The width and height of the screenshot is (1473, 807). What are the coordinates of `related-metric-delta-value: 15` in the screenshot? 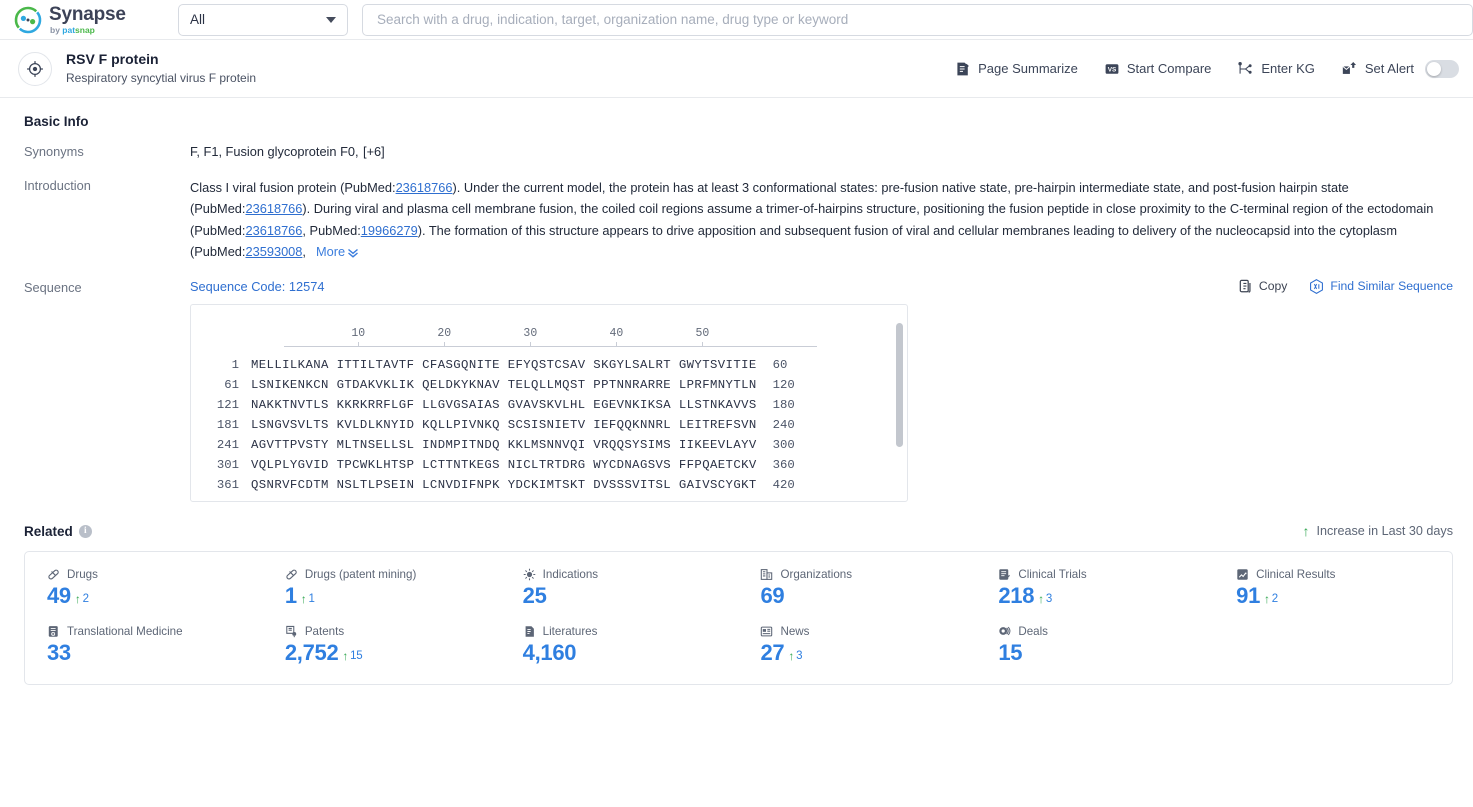 It's located at (356, 655).